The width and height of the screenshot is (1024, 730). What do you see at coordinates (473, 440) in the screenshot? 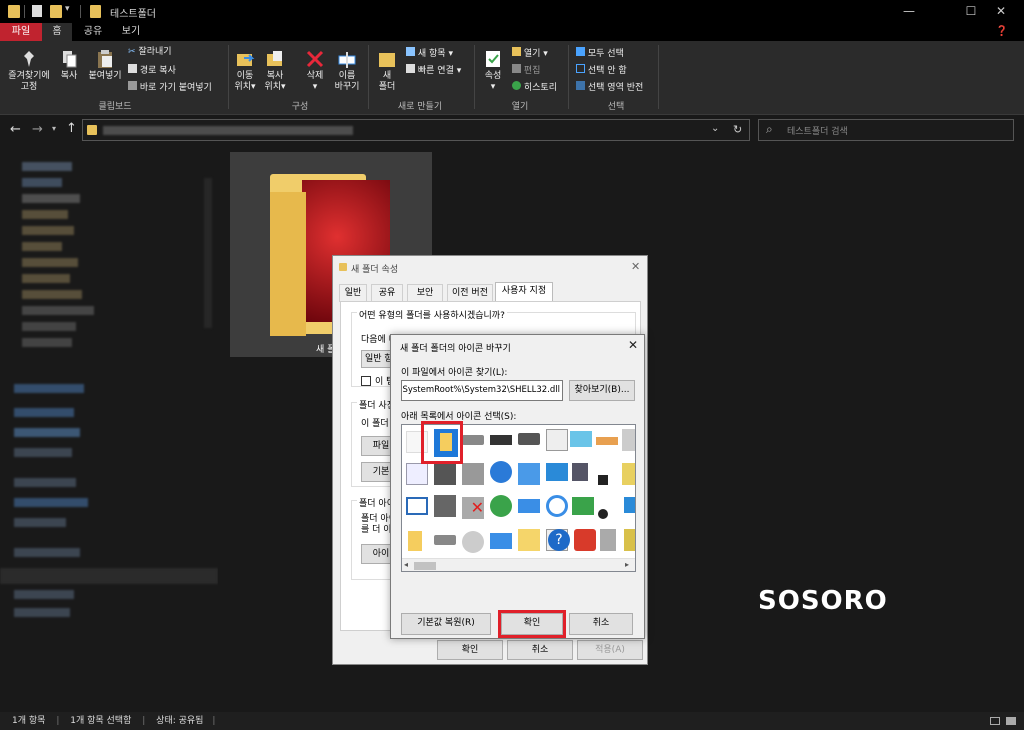
I see `drive-icon` at bounding box center [473, 440].